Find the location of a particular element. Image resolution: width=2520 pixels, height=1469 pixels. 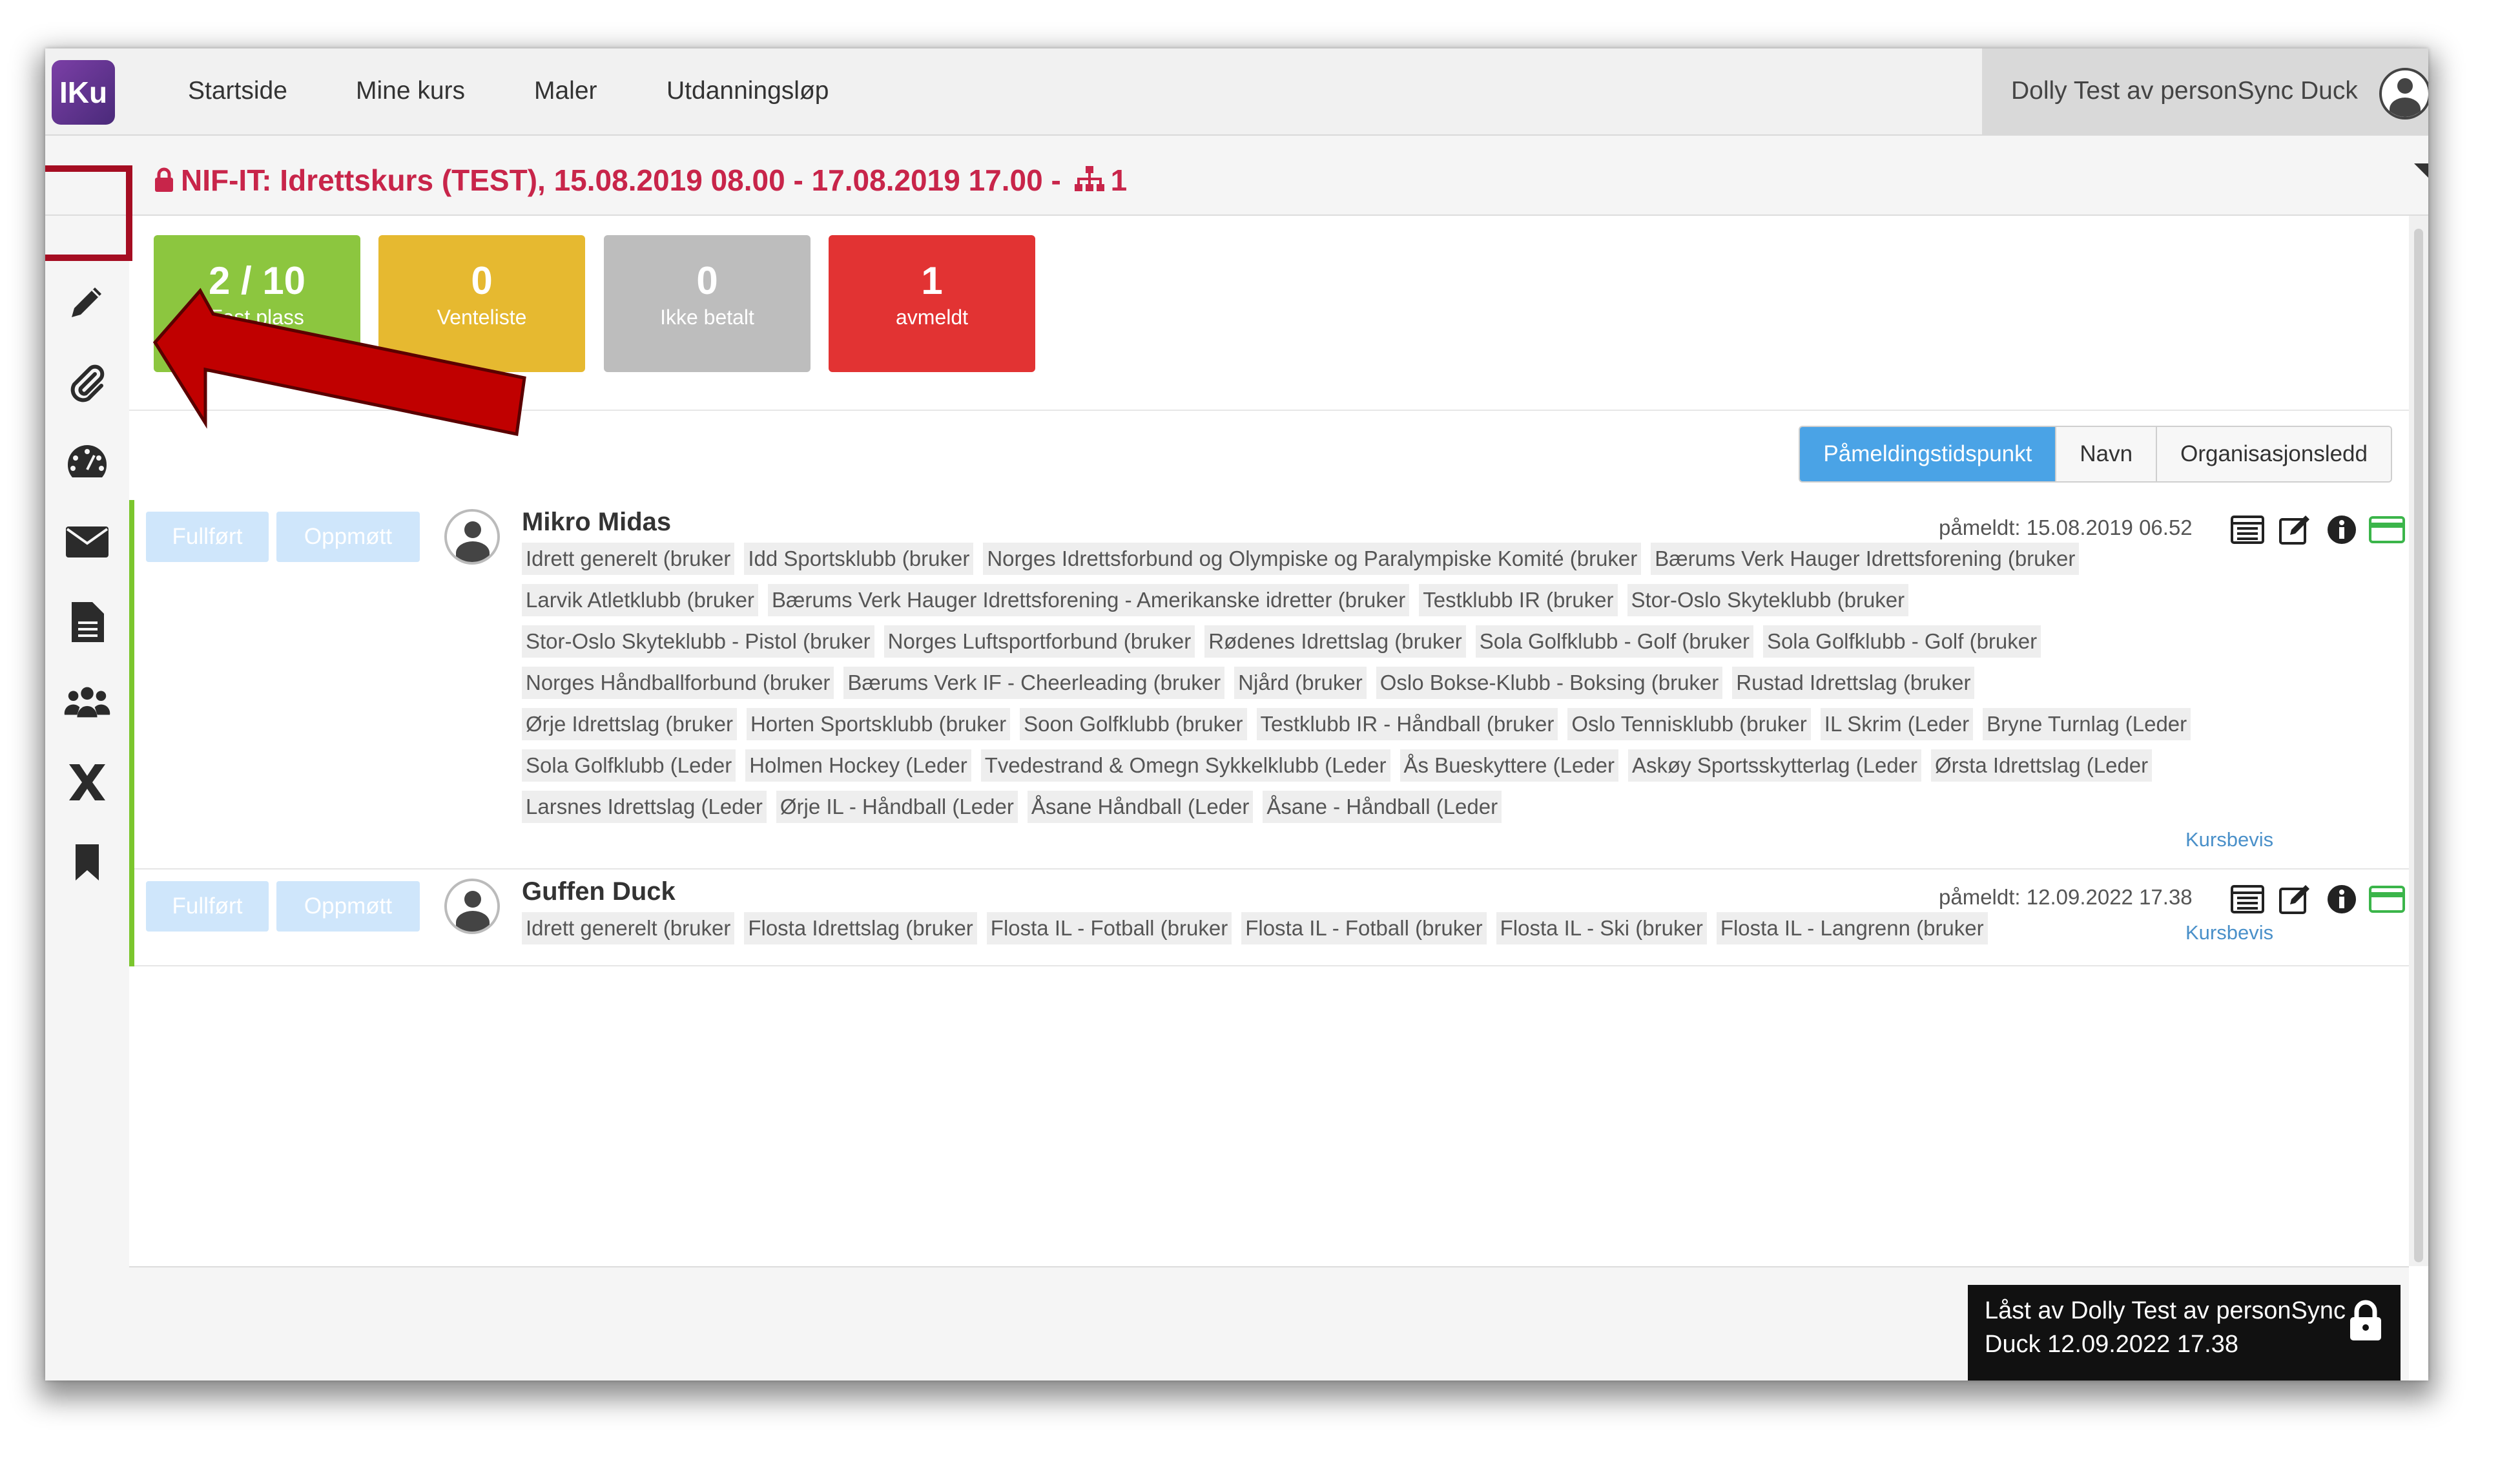

org-tag: Soon Golfklubb (bruker is located at coordinates (1133, 724).